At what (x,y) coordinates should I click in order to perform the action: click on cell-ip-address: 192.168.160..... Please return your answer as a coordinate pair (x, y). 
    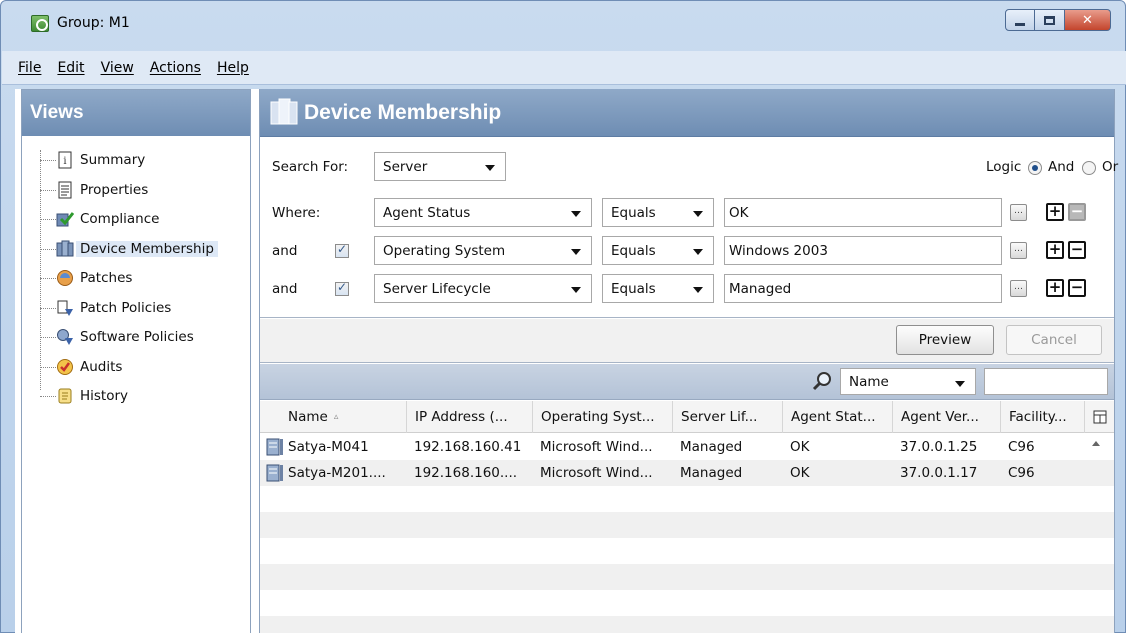
    Looking at the image, I should click on (466, 473).